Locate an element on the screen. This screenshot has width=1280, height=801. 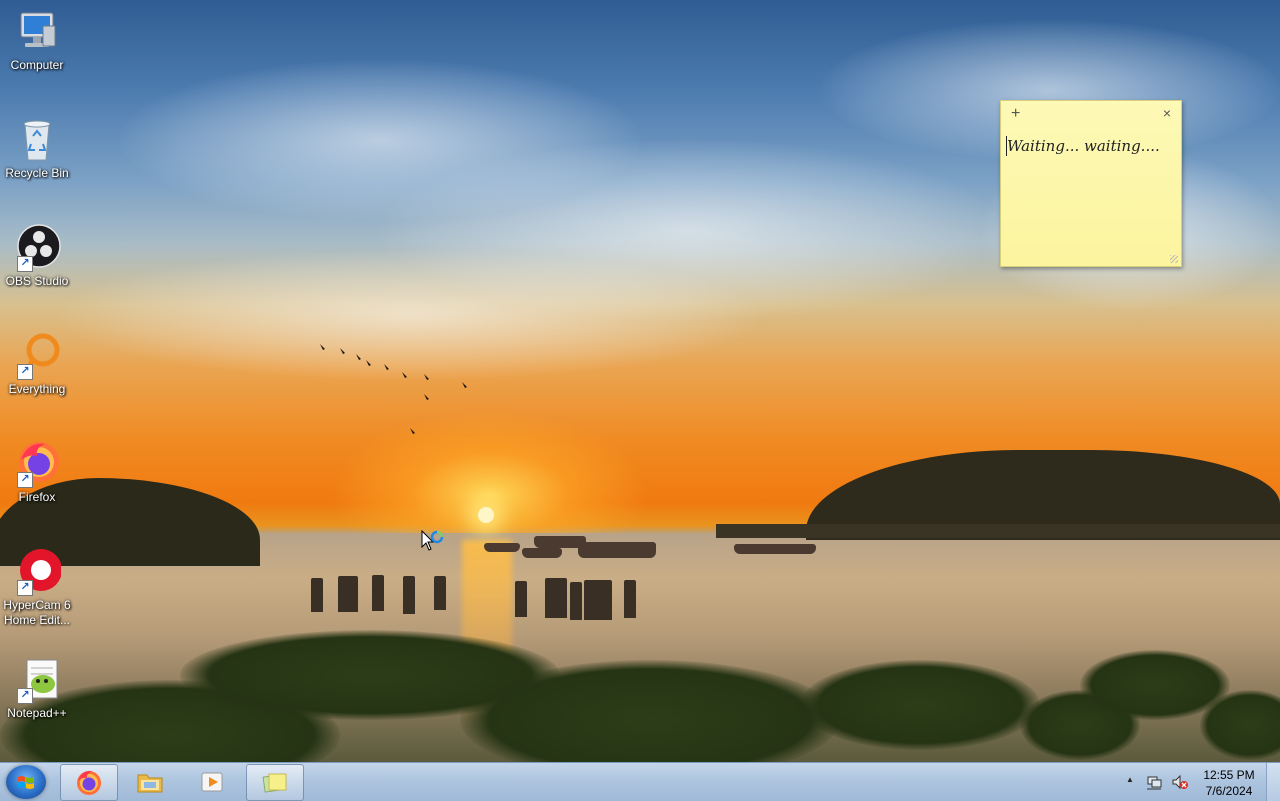
clock-date: 7/6/2024 is located at coordinates (1229, 791).